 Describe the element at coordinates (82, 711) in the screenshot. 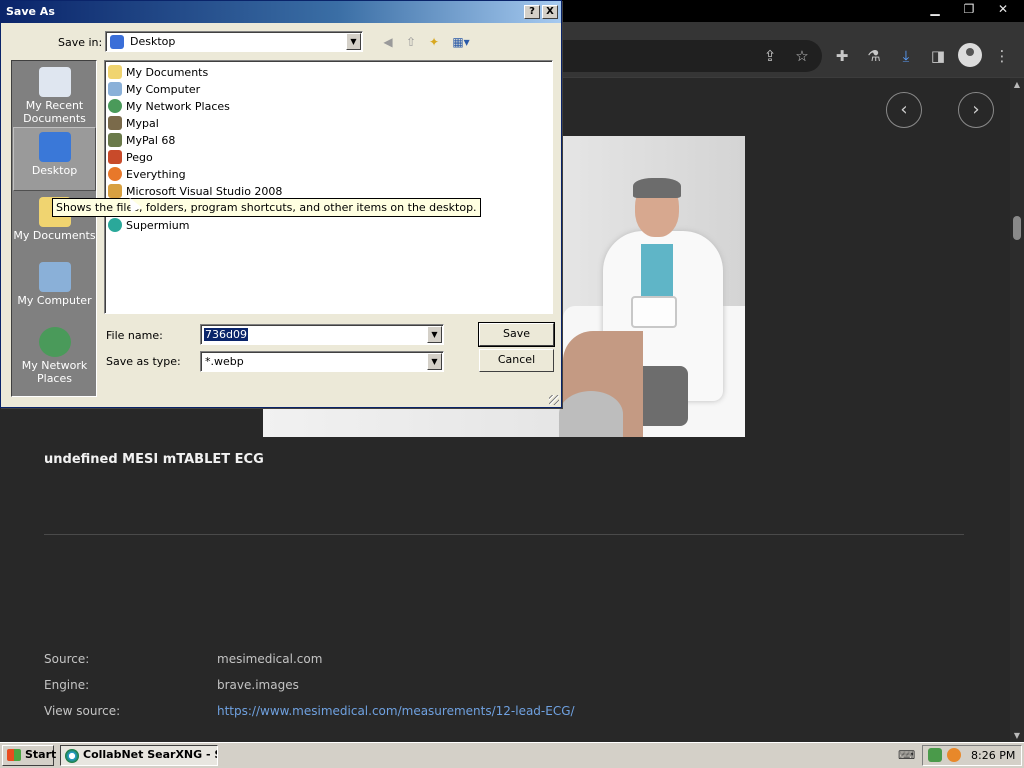

I see `meta-view-source-label: View source:` at that location.